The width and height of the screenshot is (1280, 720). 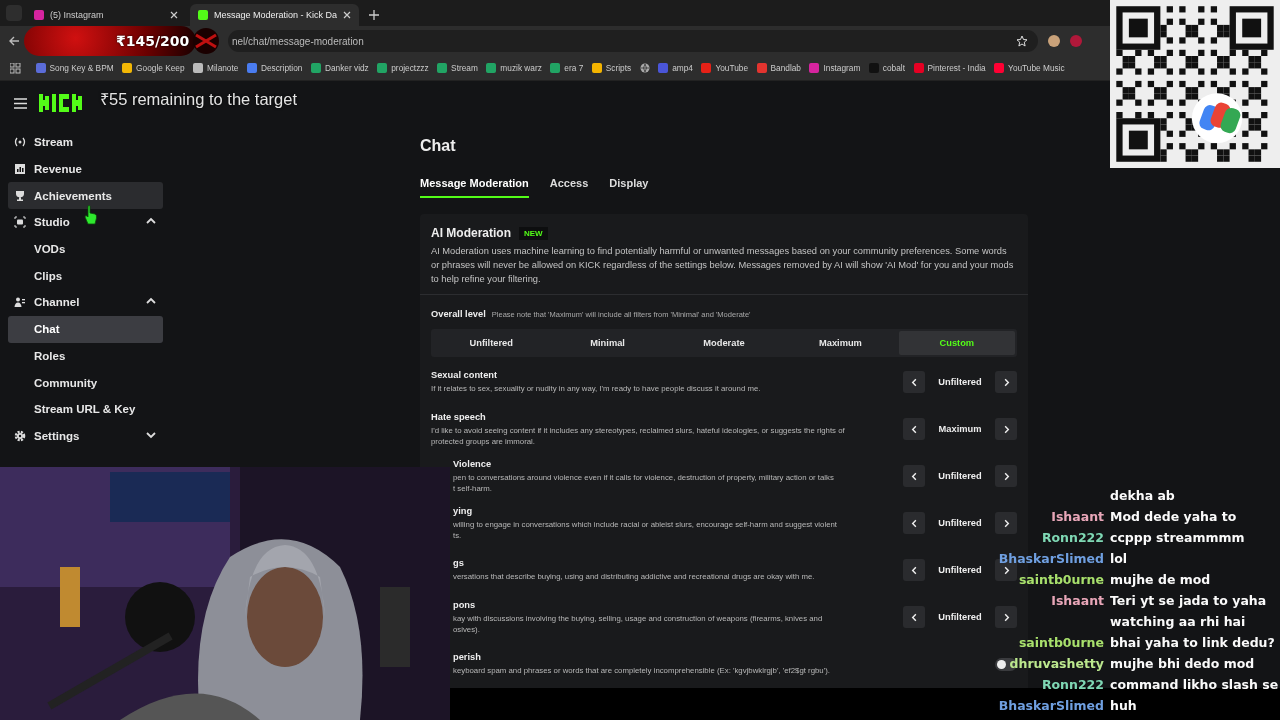 What do you see at coordinates (840, 343) in the screenshot?
I see `level-option: Maximum` at bounding box center [840, 343].